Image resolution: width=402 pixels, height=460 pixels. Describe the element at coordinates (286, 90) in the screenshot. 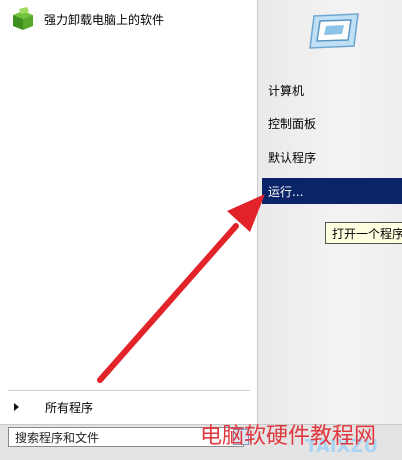

I see `menu-item-label: 计算机` at that location.